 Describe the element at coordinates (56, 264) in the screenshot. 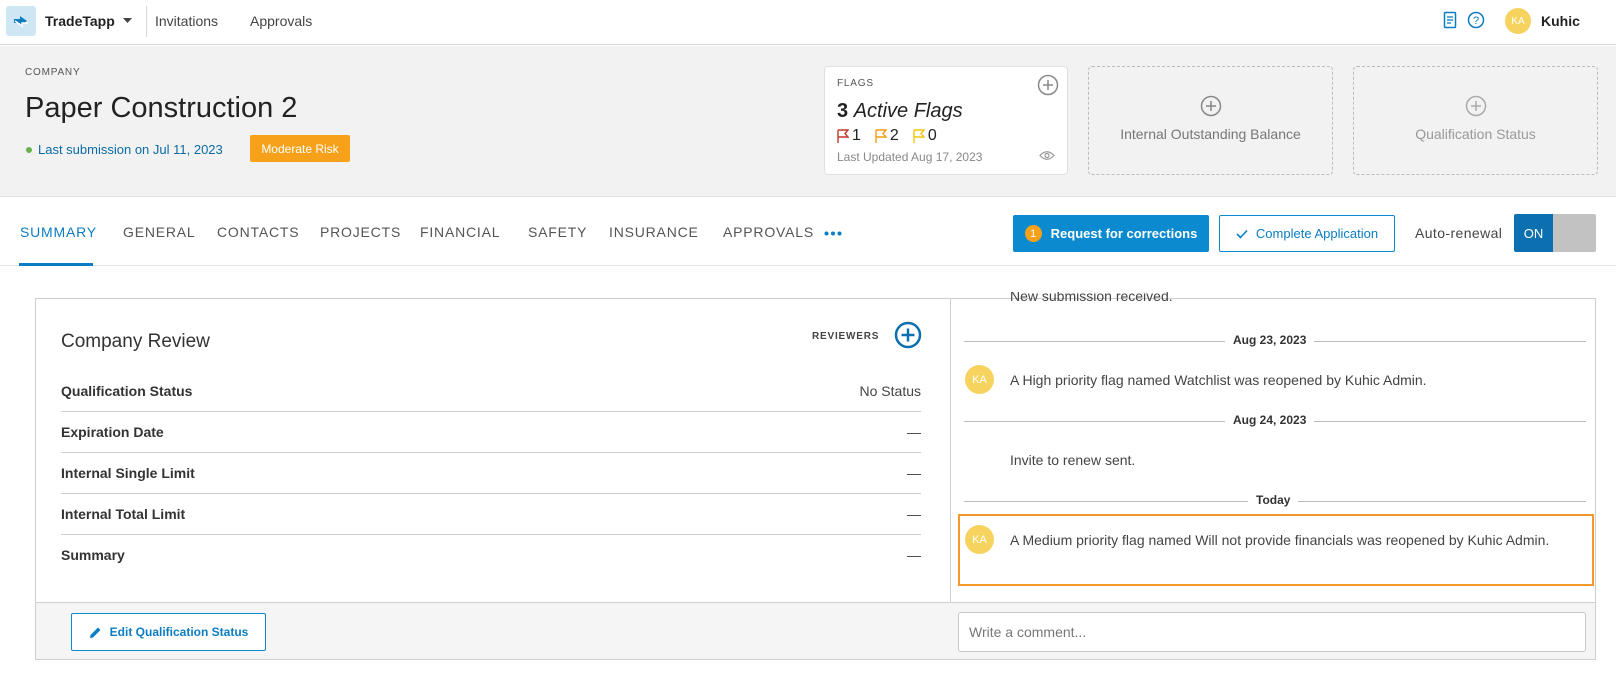

I see `active-tab-indicator` at that location.